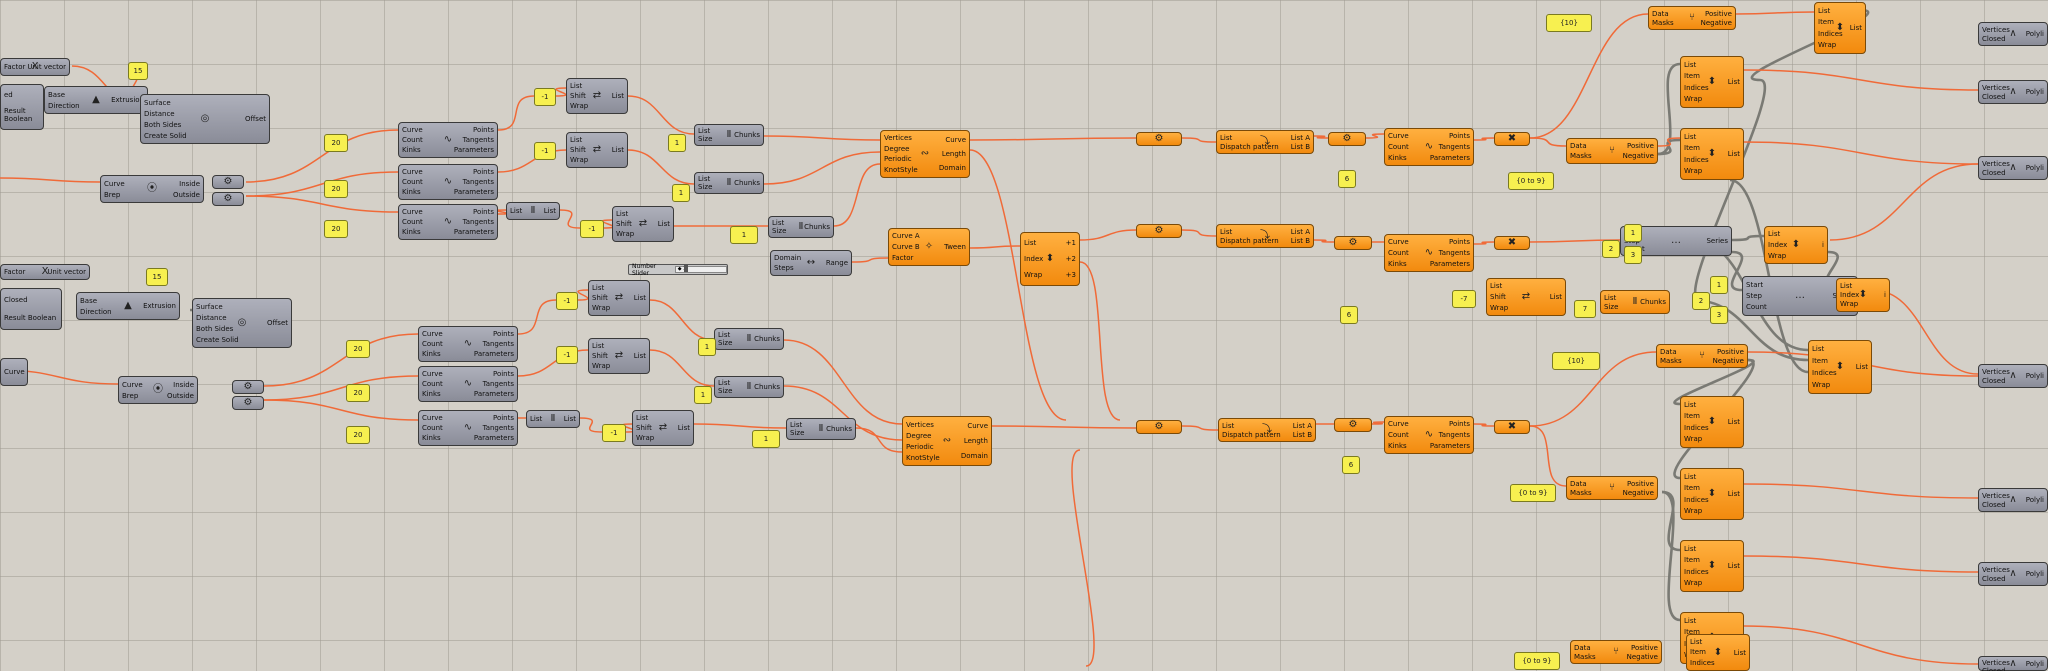 The image size is (2048, 671). What do you see at coordinates (152, 189) in the screenshot?
I see `point-in-brep-comp: Curve Brep Inside Outside ⦿` at bounding box center [152, 189].